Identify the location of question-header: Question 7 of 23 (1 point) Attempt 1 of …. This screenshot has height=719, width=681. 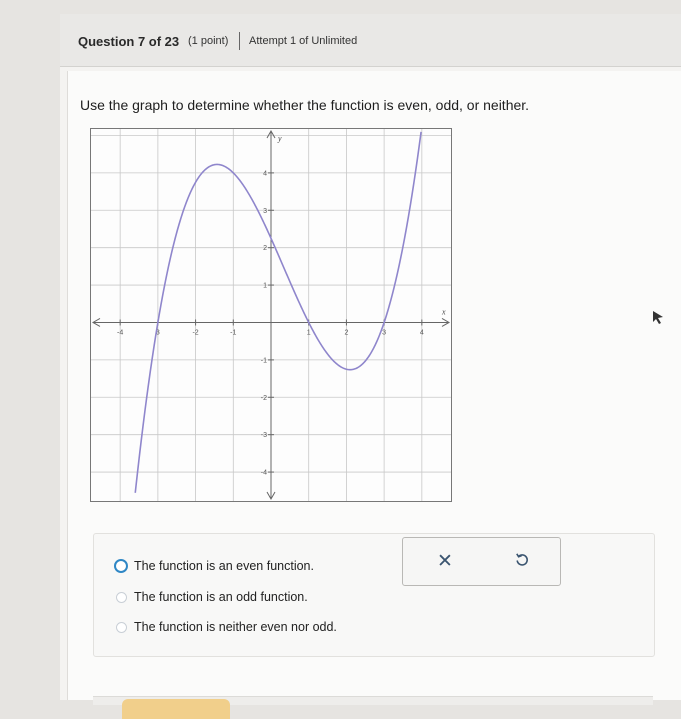
(370, 40).